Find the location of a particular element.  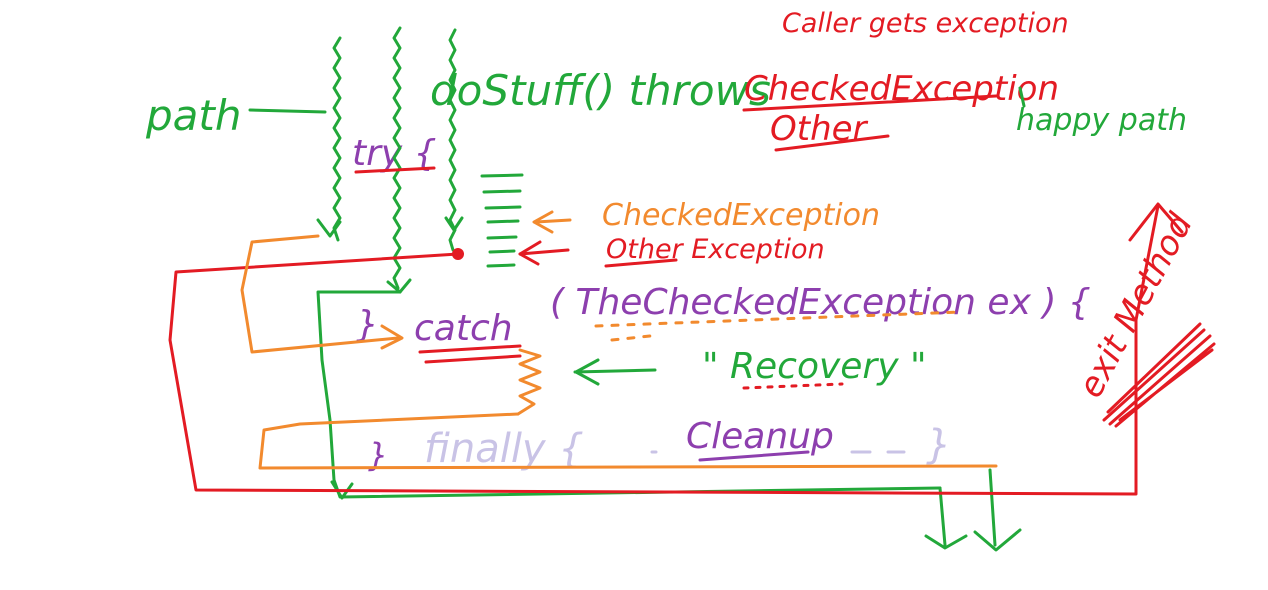

checked-exception-mid-arrow-line is located at coordinates (553, 221).